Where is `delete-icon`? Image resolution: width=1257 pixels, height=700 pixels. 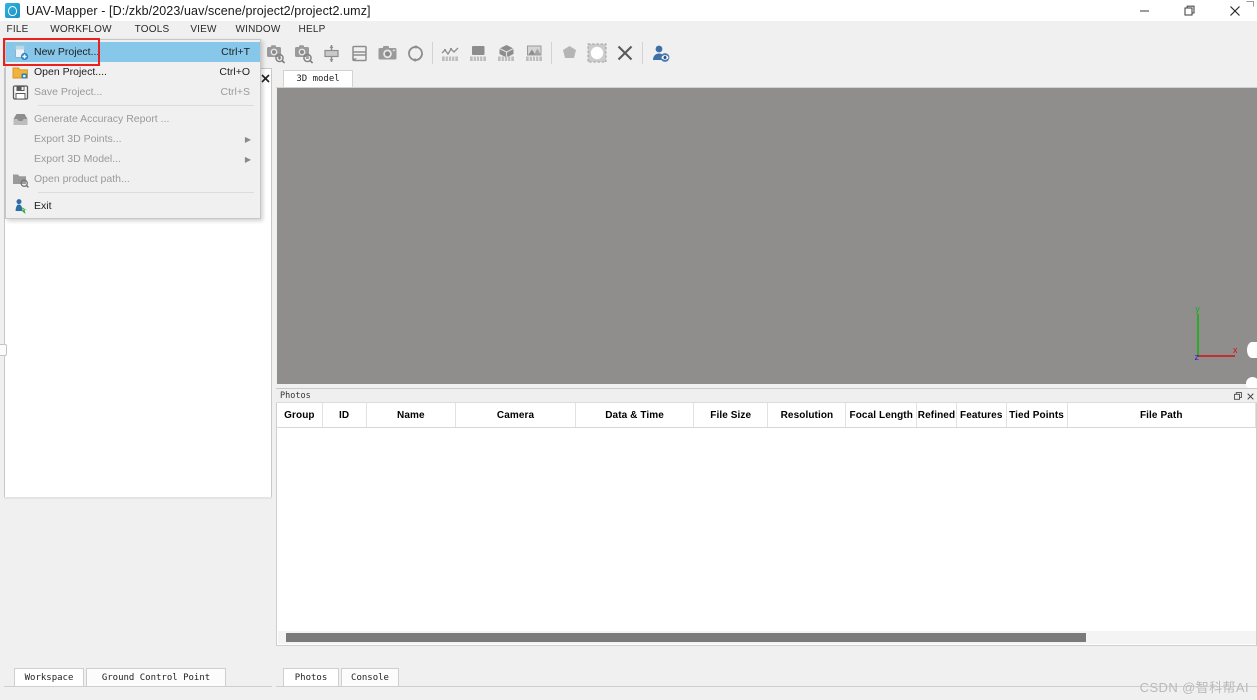 delete-icon is located at coordinates (625, 53).